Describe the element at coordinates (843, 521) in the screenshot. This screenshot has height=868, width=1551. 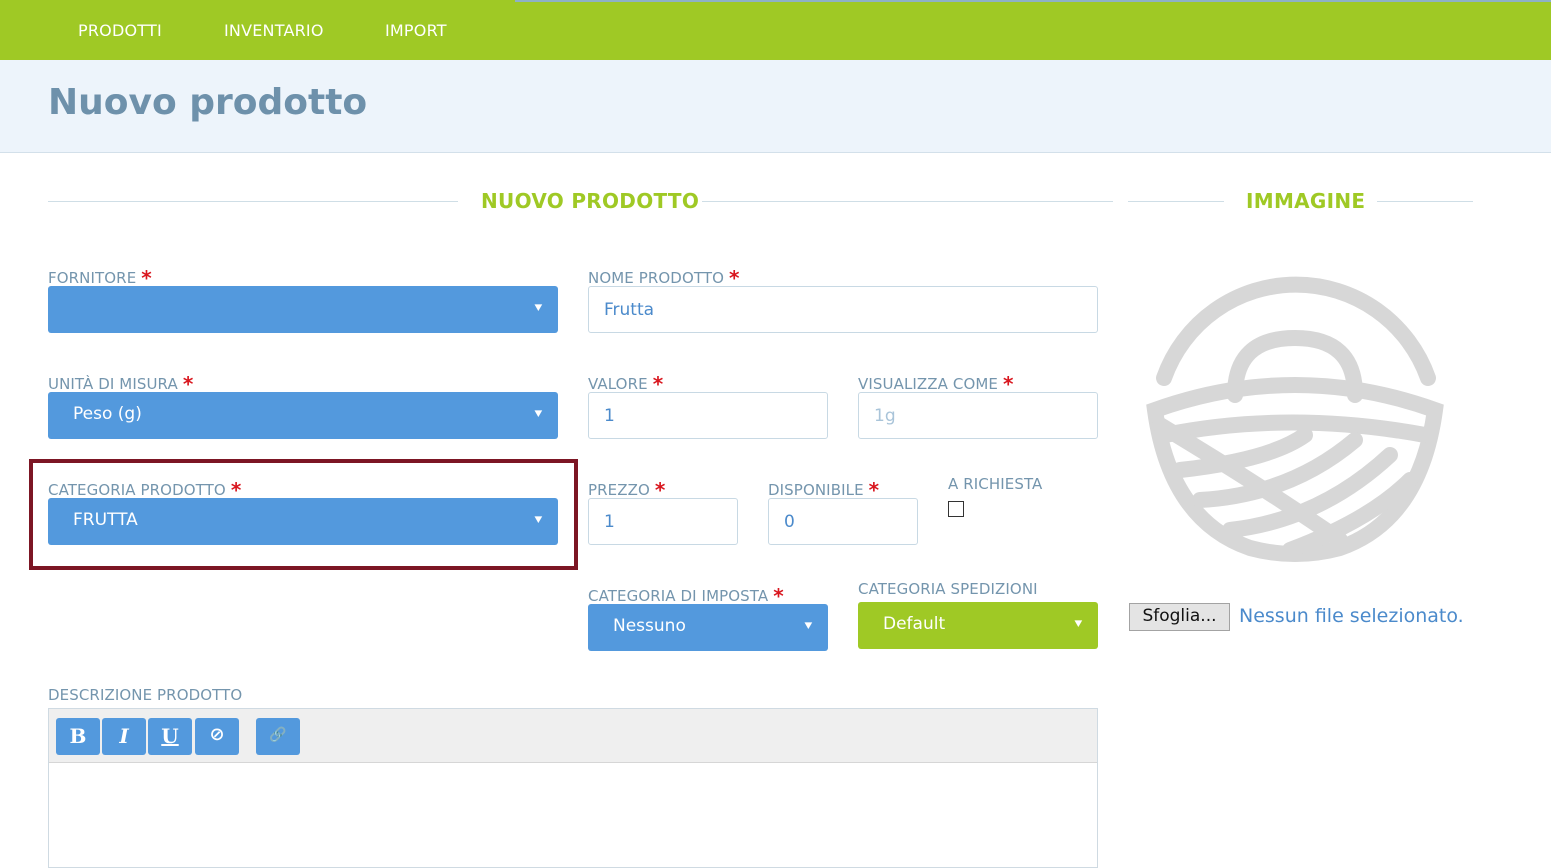
I see `disponibile-input: 0` at that location.